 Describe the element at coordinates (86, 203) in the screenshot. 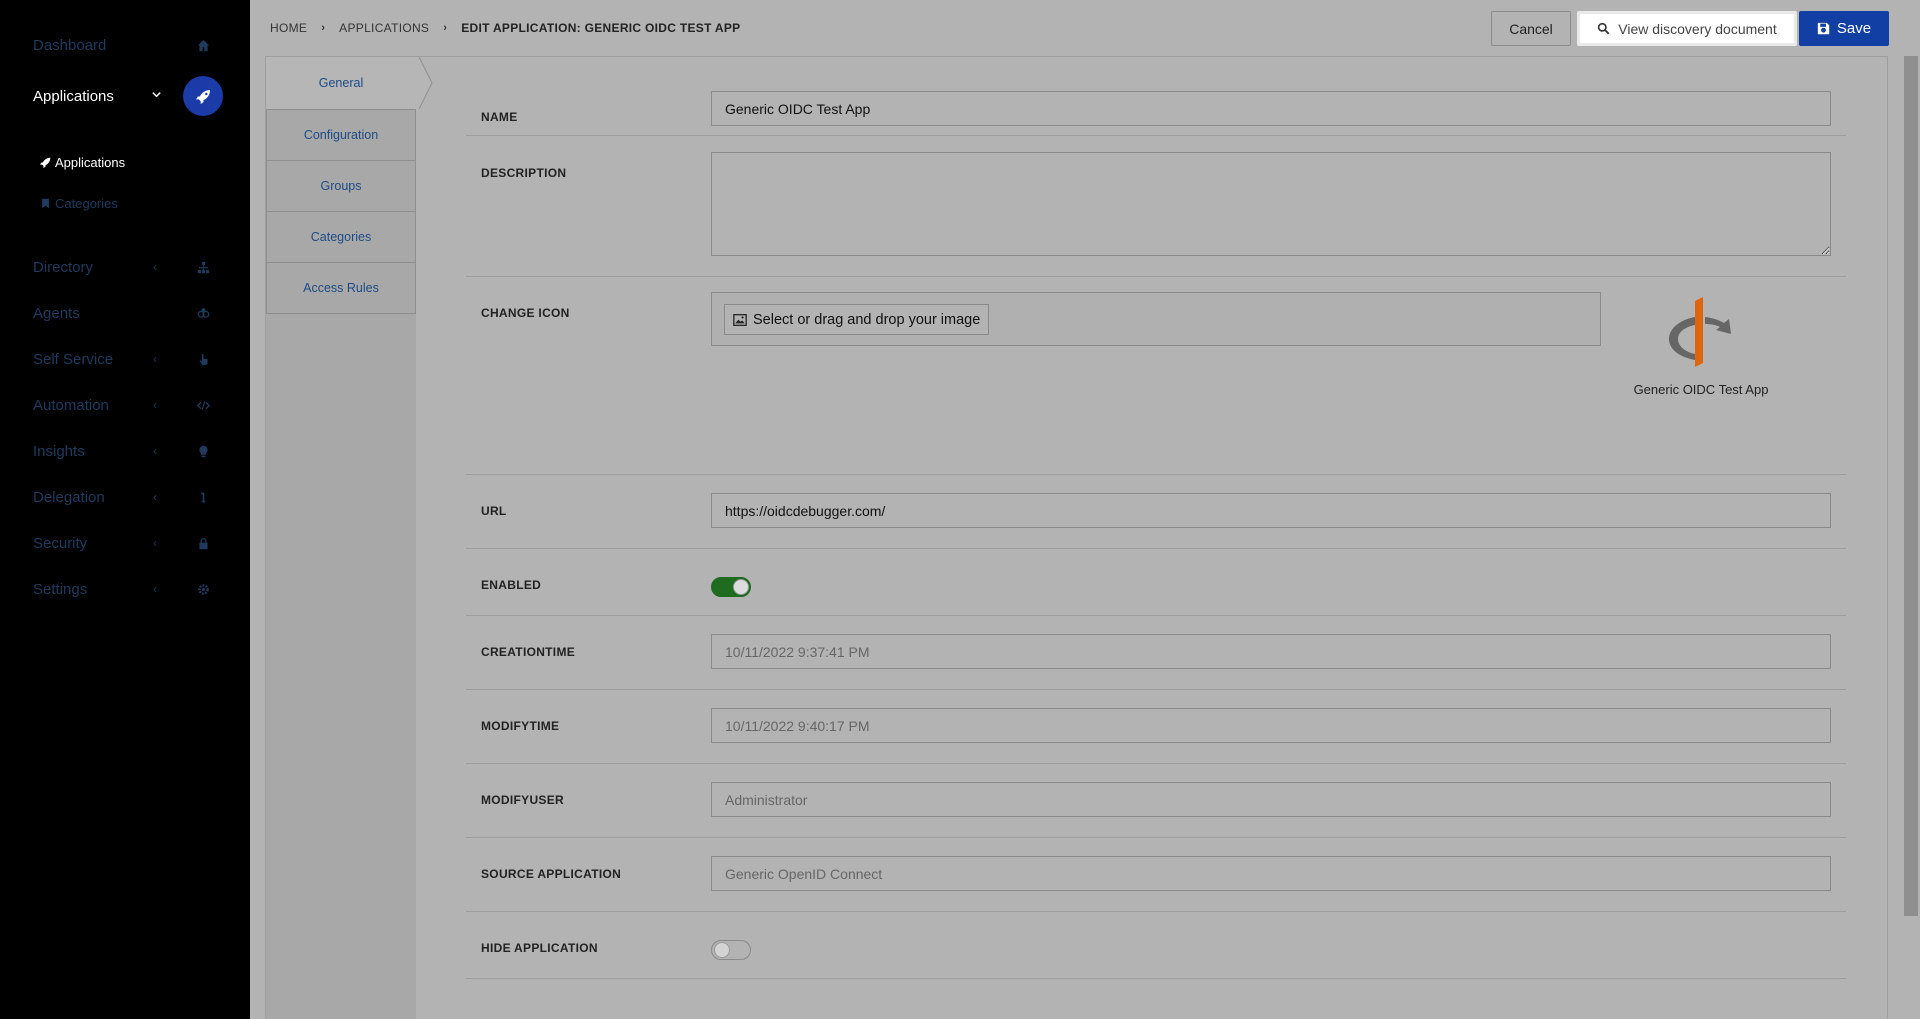

I see `sidebar-subitem-label: Categories` at that location.